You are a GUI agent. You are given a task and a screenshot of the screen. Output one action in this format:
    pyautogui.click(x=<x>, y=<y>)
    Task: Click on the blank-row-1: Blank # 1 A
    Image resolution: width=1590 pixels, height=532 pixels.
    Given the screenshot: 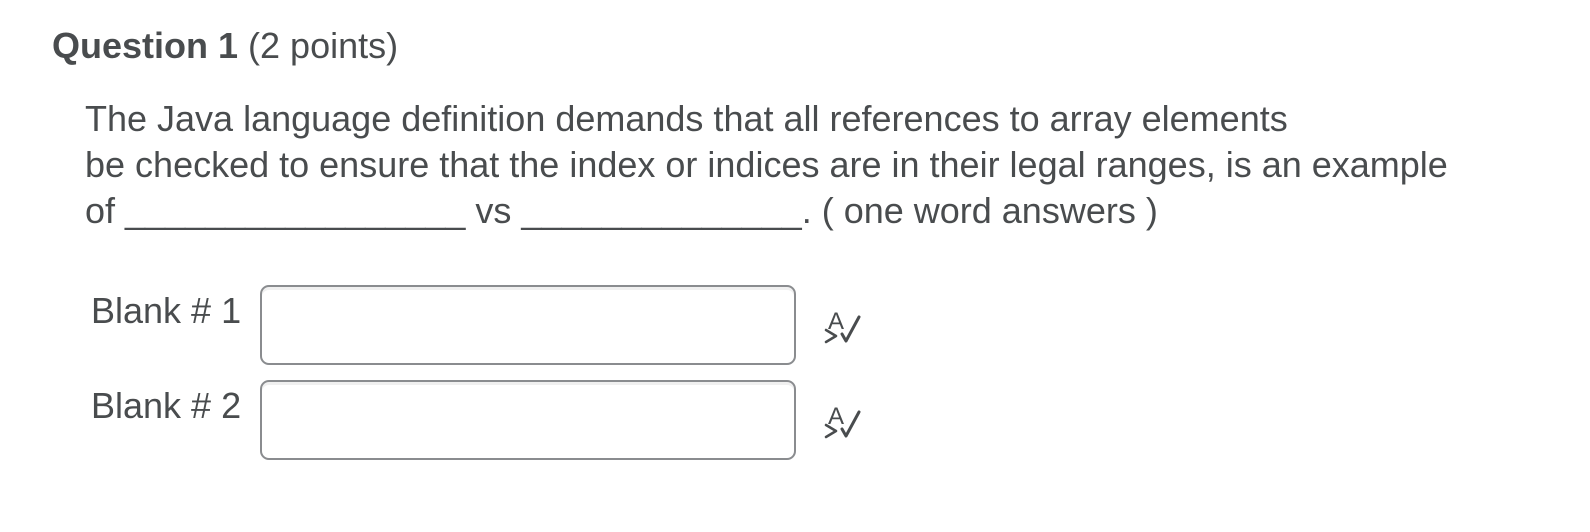 What is the action you would take?
    pyautogui.click(x=500, y=326)
    